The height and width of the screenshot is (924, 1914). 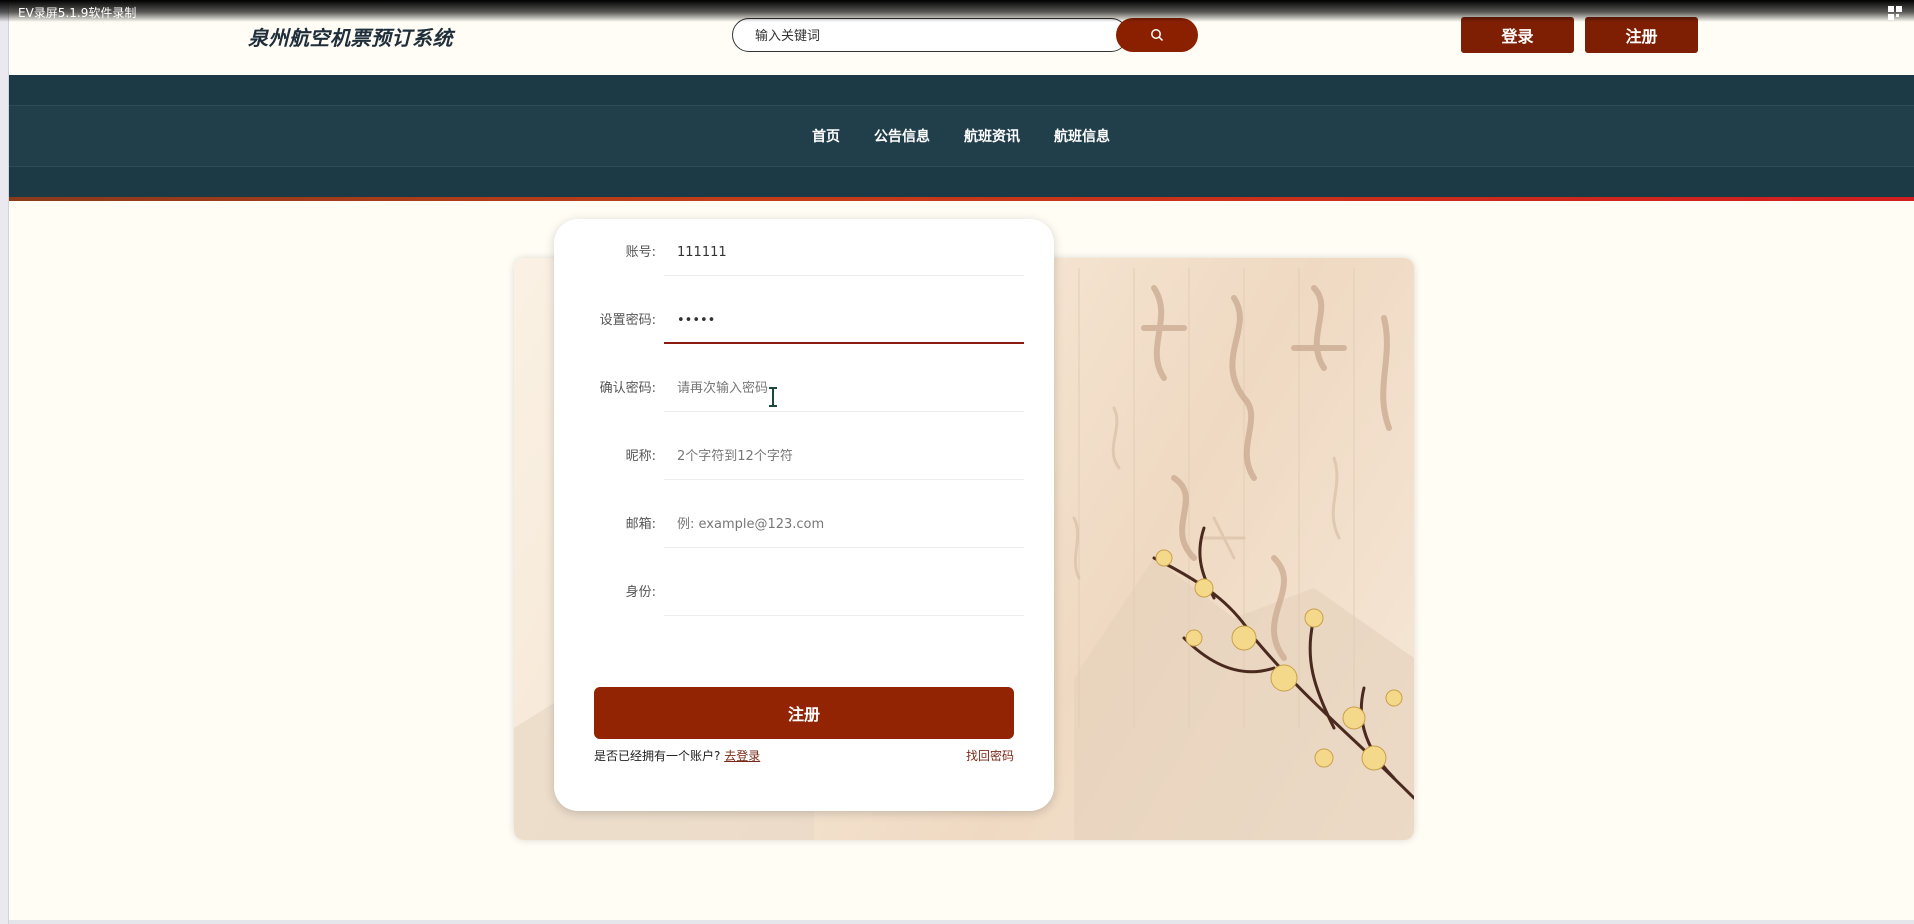 I want to click on nav-item-flight-news: 航班资讯, so click(x=992, y=136).